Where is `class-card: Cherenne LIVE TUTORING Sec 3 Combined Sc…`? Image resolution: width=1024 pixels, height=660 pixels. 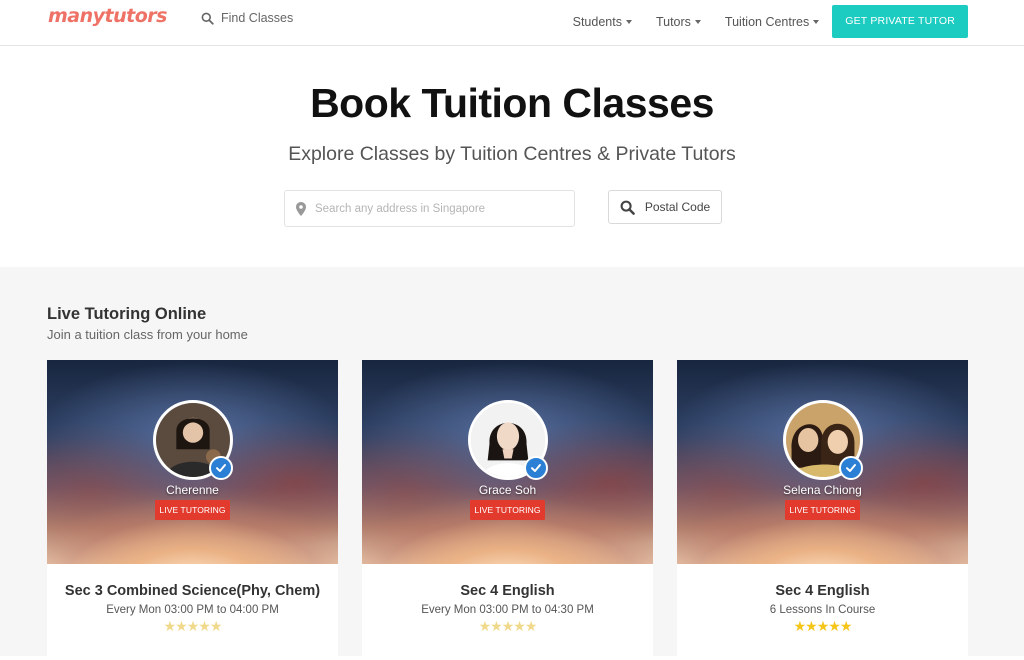
class-card: Cherenne LIVE TUTORING Sec 3 Combined Sc… is located at coordinates (192, 510).